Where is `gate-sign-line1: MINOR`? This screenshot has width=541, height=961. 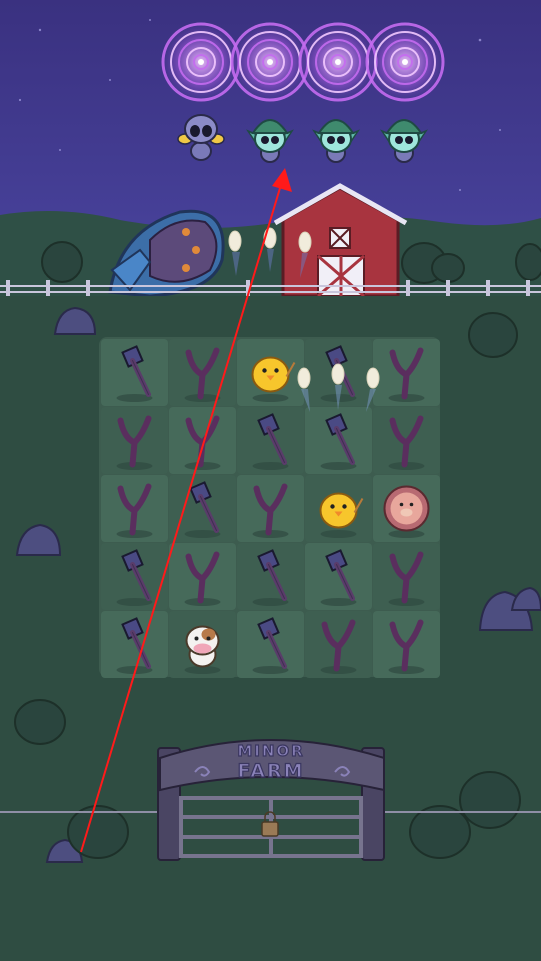 gate-sign-line1: MINOR is located at coordinates (270, 751).